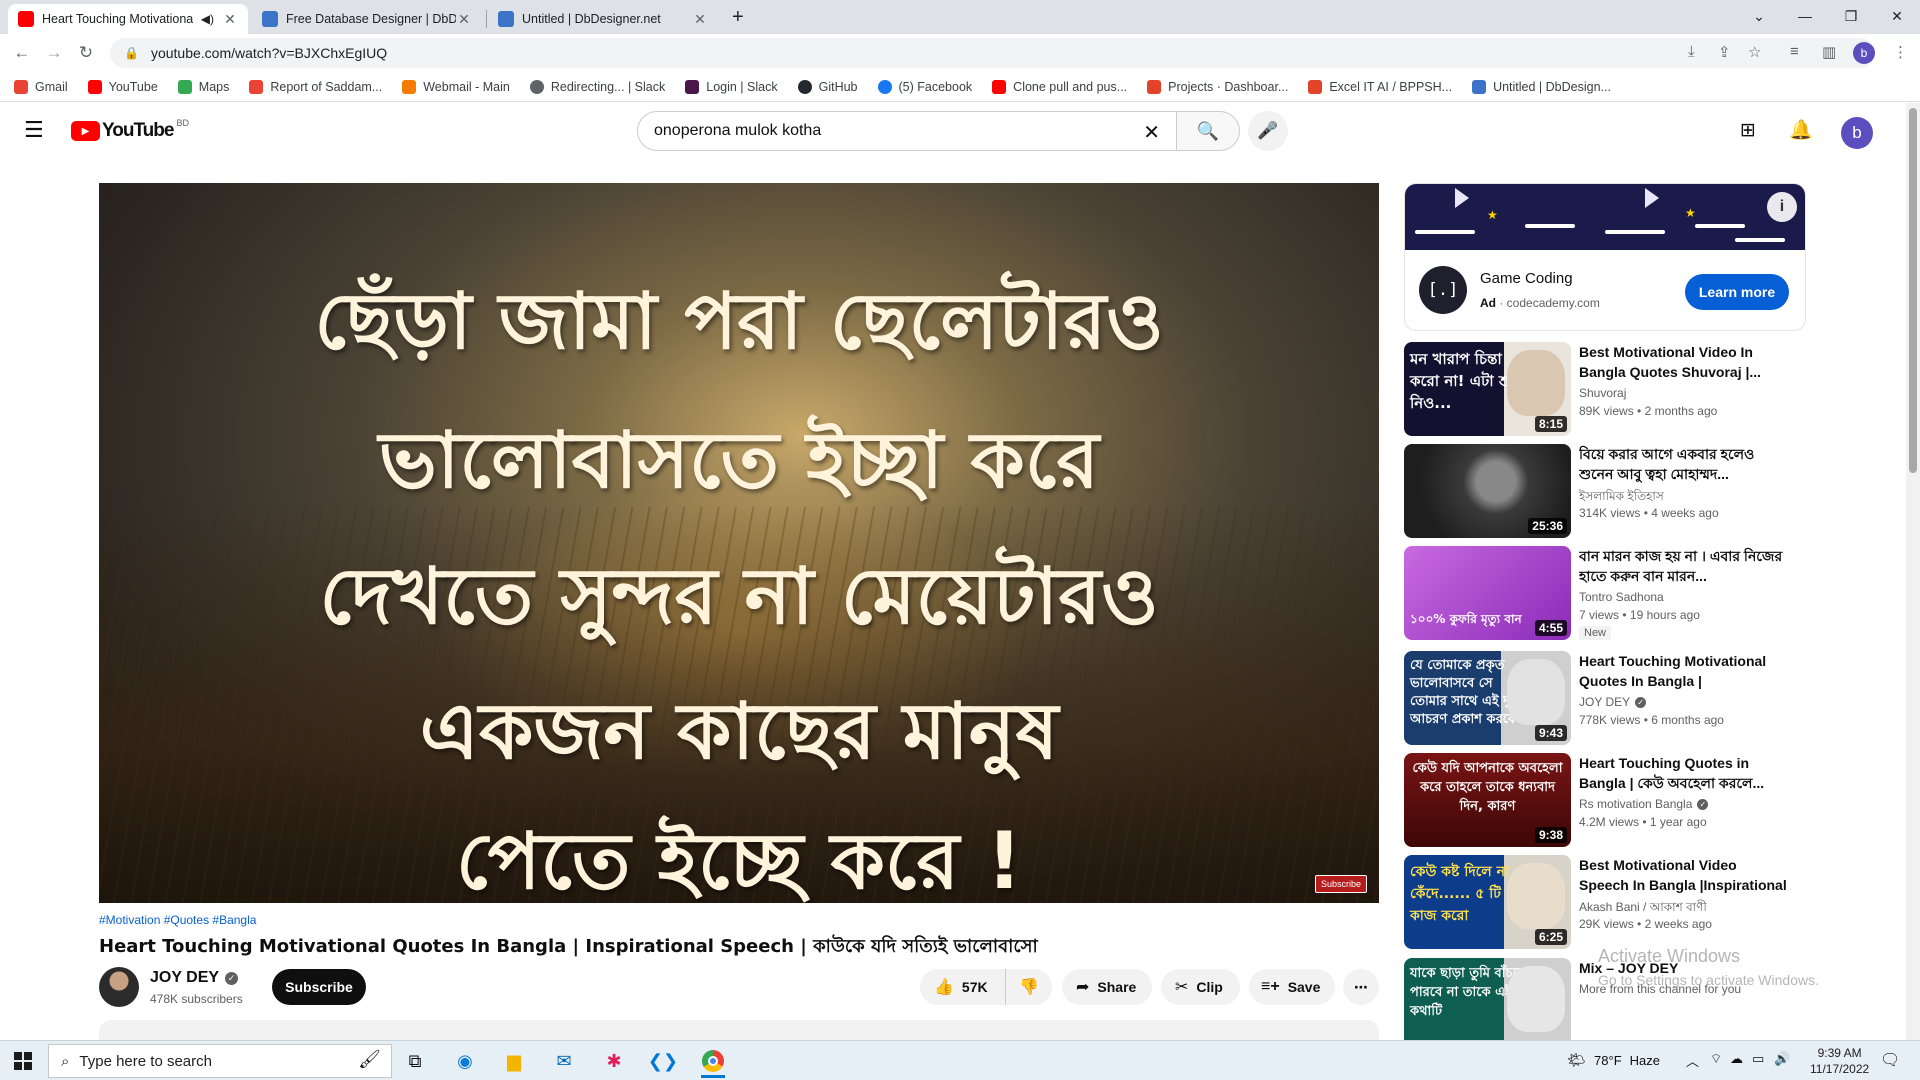 Image resolution: width=1920 pixels, height=1080 pixels. Describe the element at coordinates (1890, 1060) in the screenshot. I see `notification-center-icon: 🗨` at that location.